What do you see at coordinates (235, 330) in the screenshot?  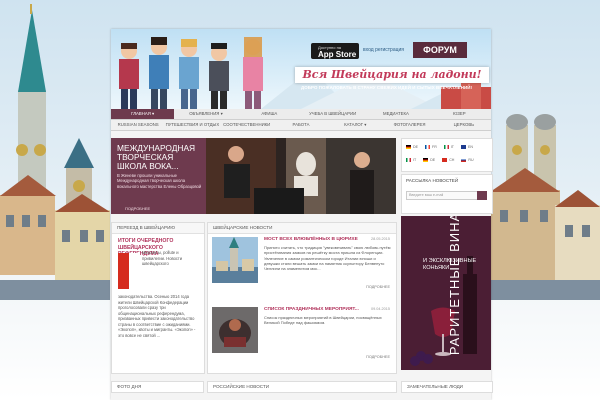 I see `news-image-victory` at bounding box center [235, 330].